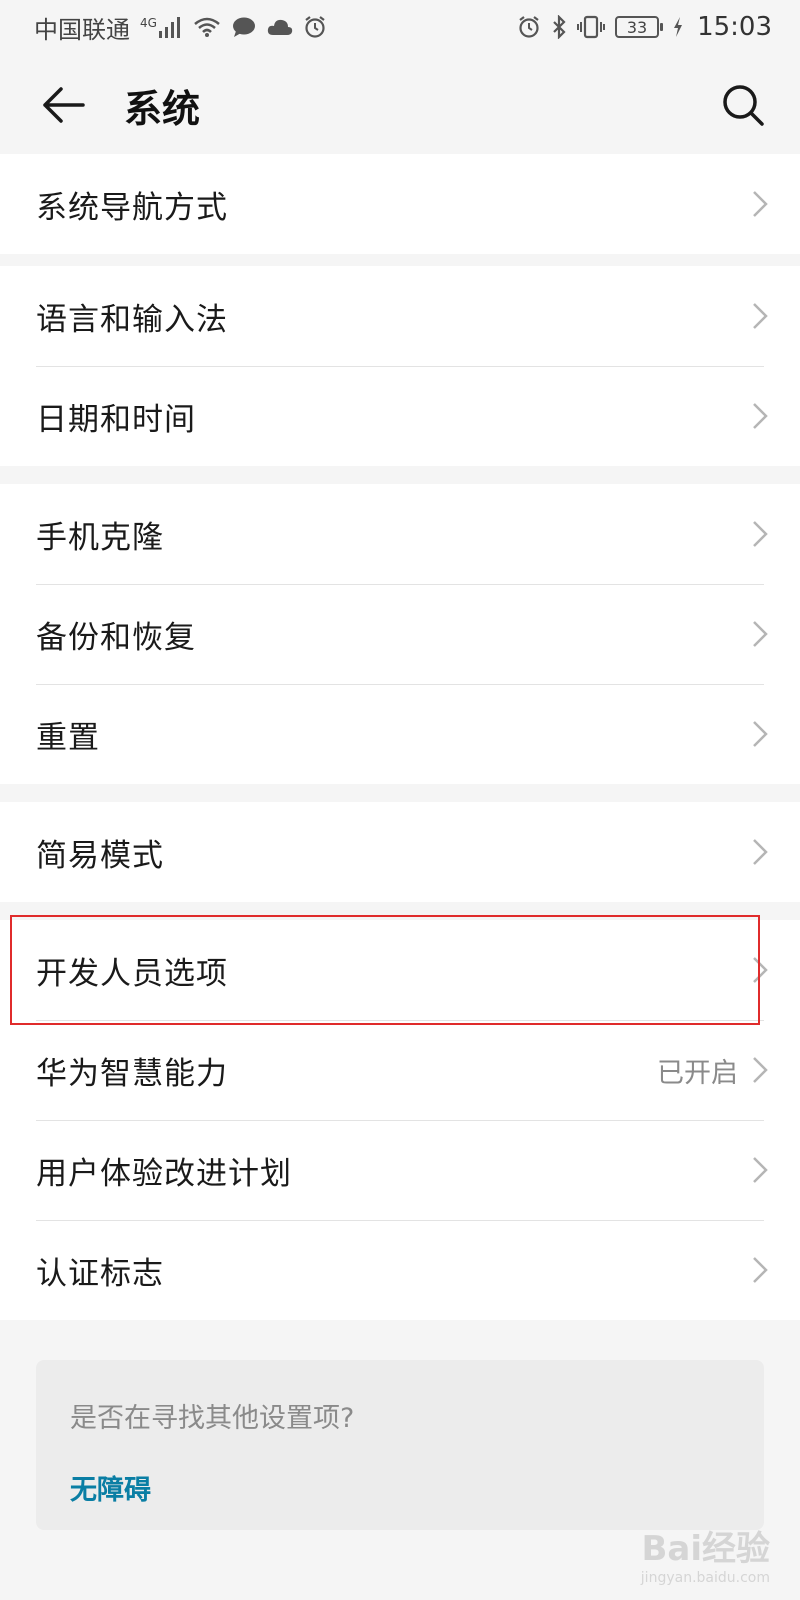 The height and width of the screenshot is (1600, 800). Describe the element at coordinates (132, 319) in the screenshot. I see `setting-item-label: 语言和输入法` at that location.